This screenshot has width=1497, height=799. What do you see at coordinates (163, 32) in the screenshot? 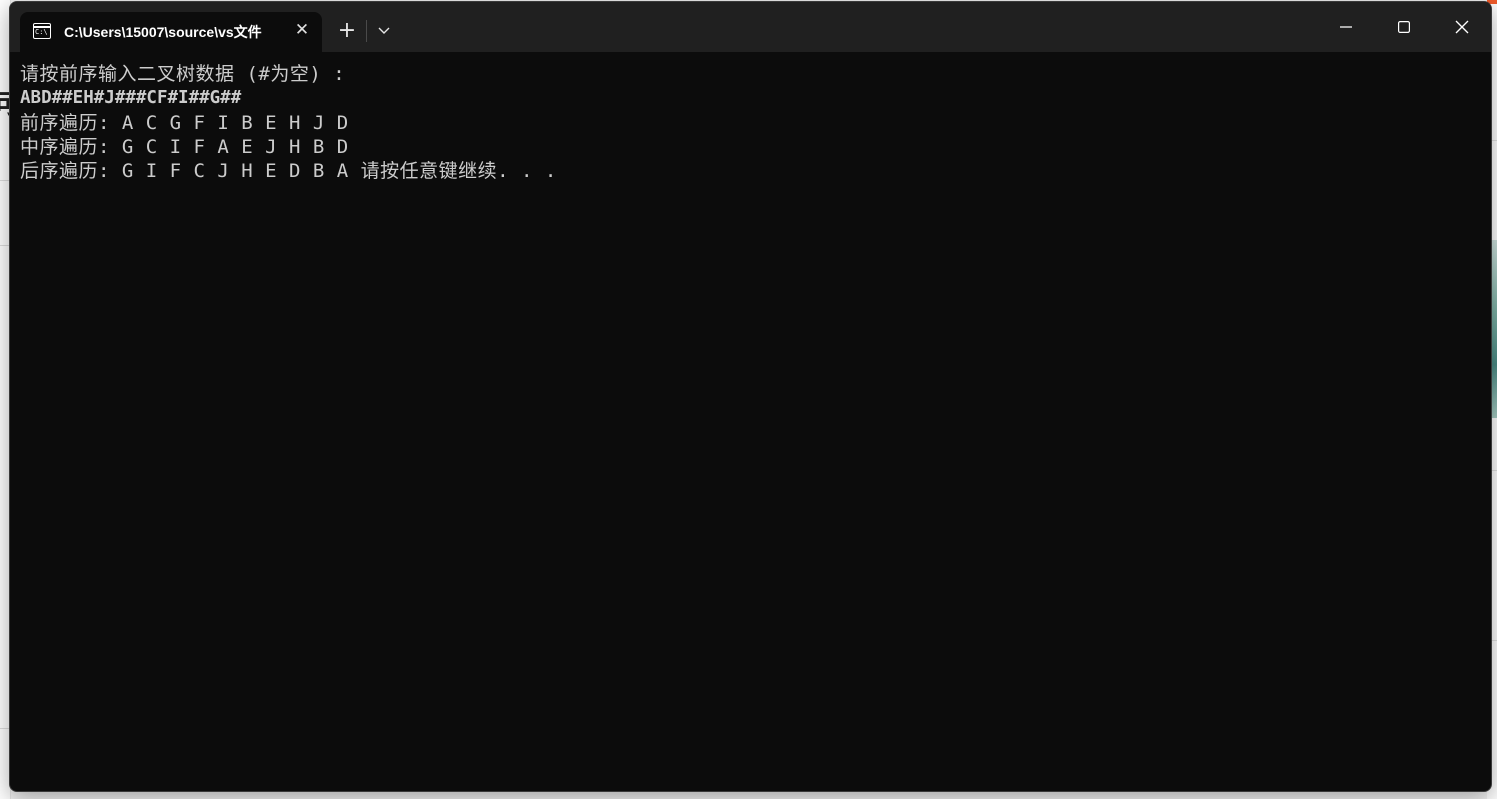
I see `tab-title: C:\Users\15007\source\vs文件` at bounding box center [163, 32].